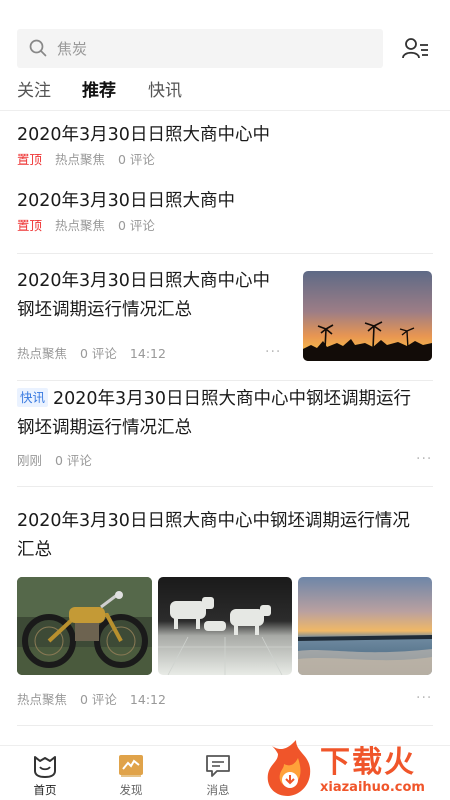 The height and width of the screenshot is (800, 450). What do you see at coordinates (225, 725) in the screenshot?
I see `item-divider` at bounding box center [225, 725].